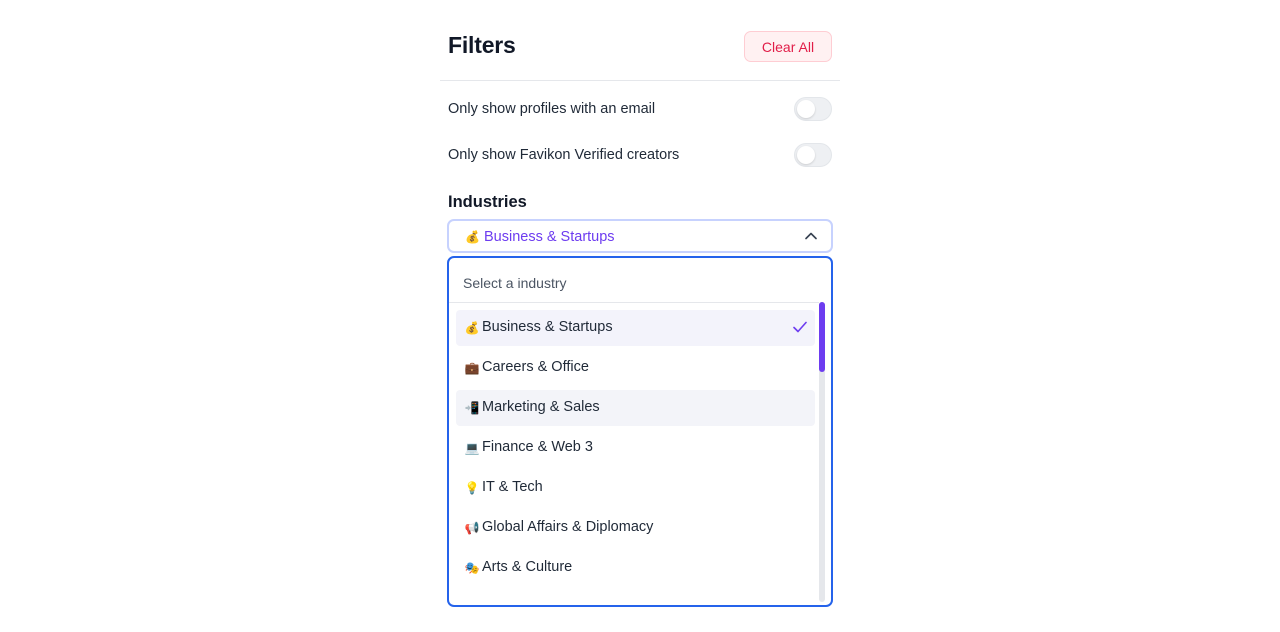 The image size is (1280, 632). Describe the element at coordinates (635, 328) in the screenshot. I see `industry-option-business-startups: 💰 Business & Startups` at that location.